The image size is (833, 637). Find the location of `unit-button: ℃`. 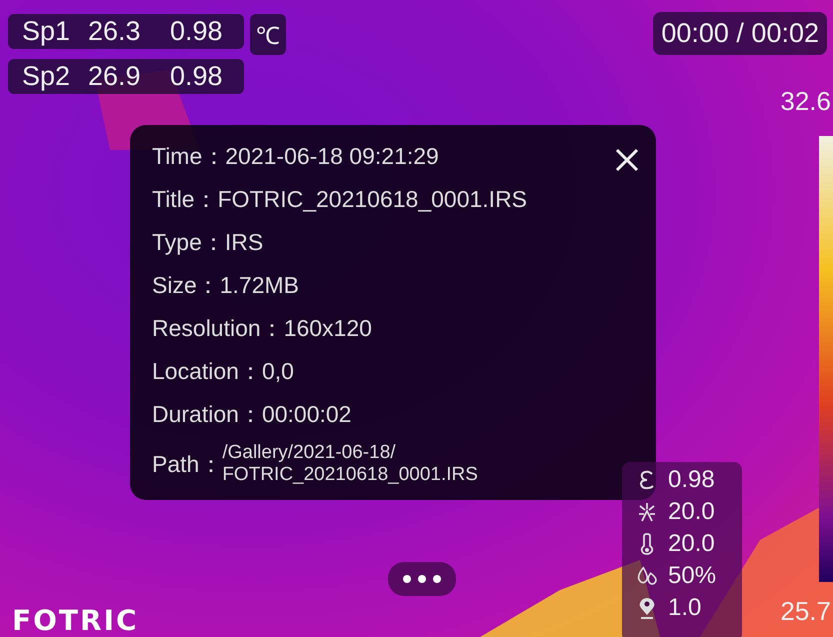

unit-button: ℃ is located at coordinates (268, 34).